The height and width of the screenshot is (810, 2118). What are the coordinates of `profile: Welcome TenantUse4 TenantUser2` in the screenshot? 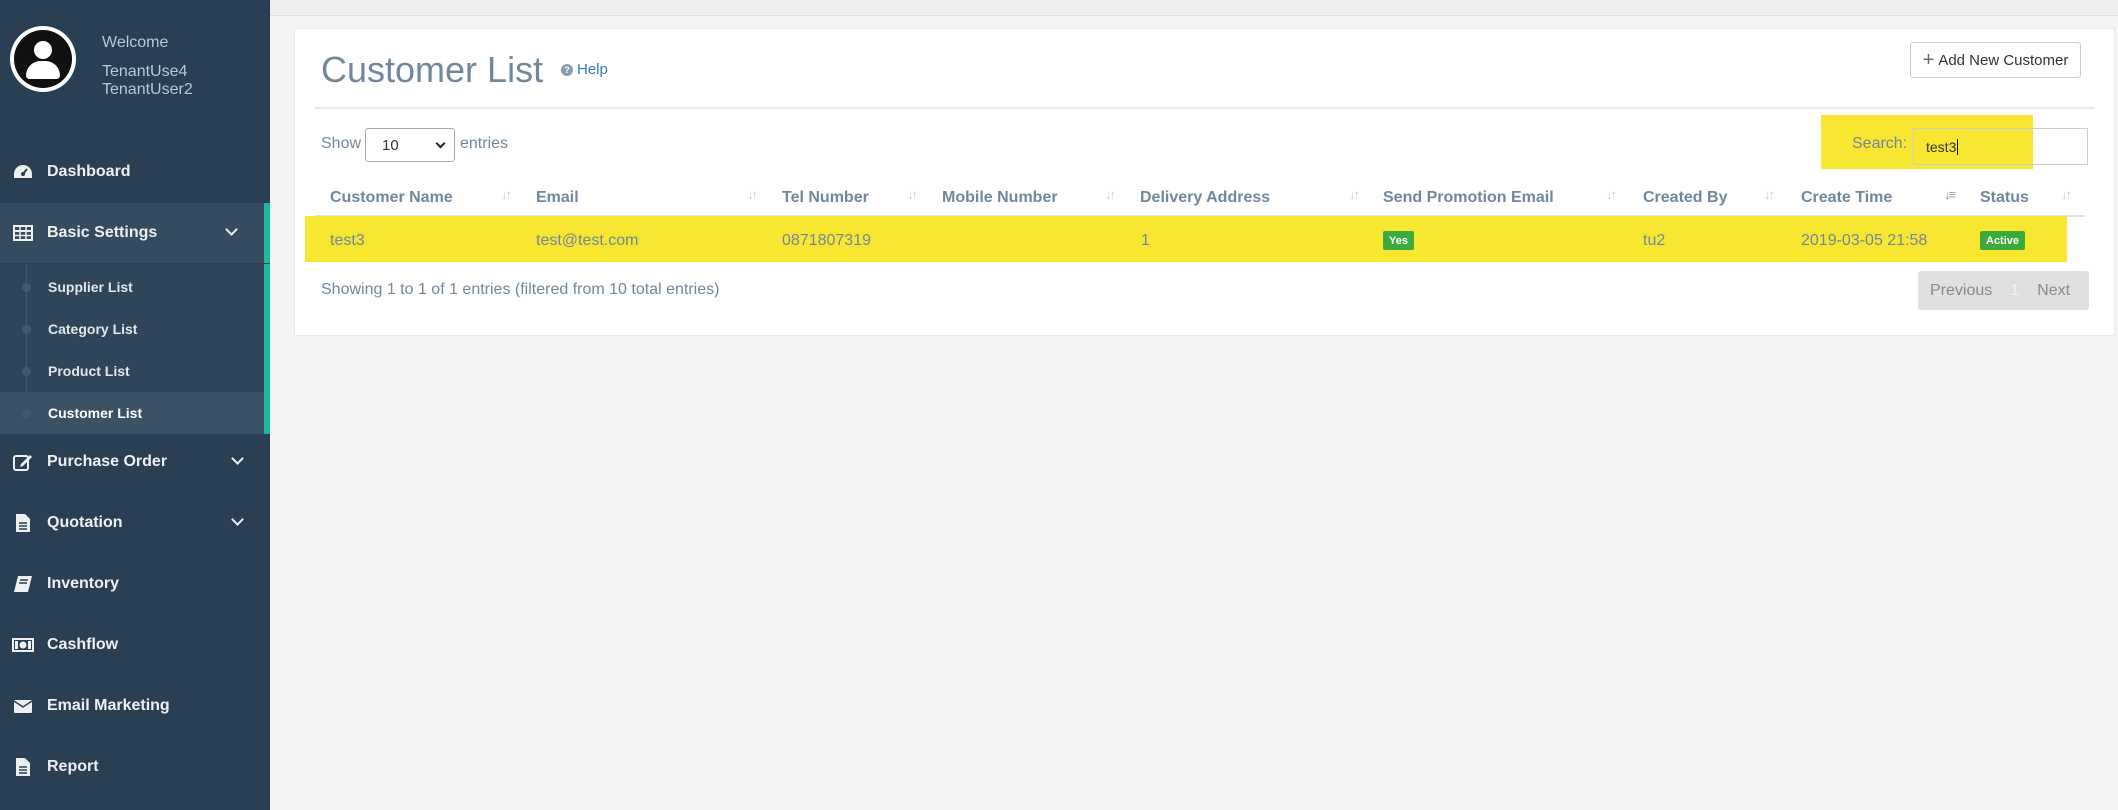 It's located at (135, 70).